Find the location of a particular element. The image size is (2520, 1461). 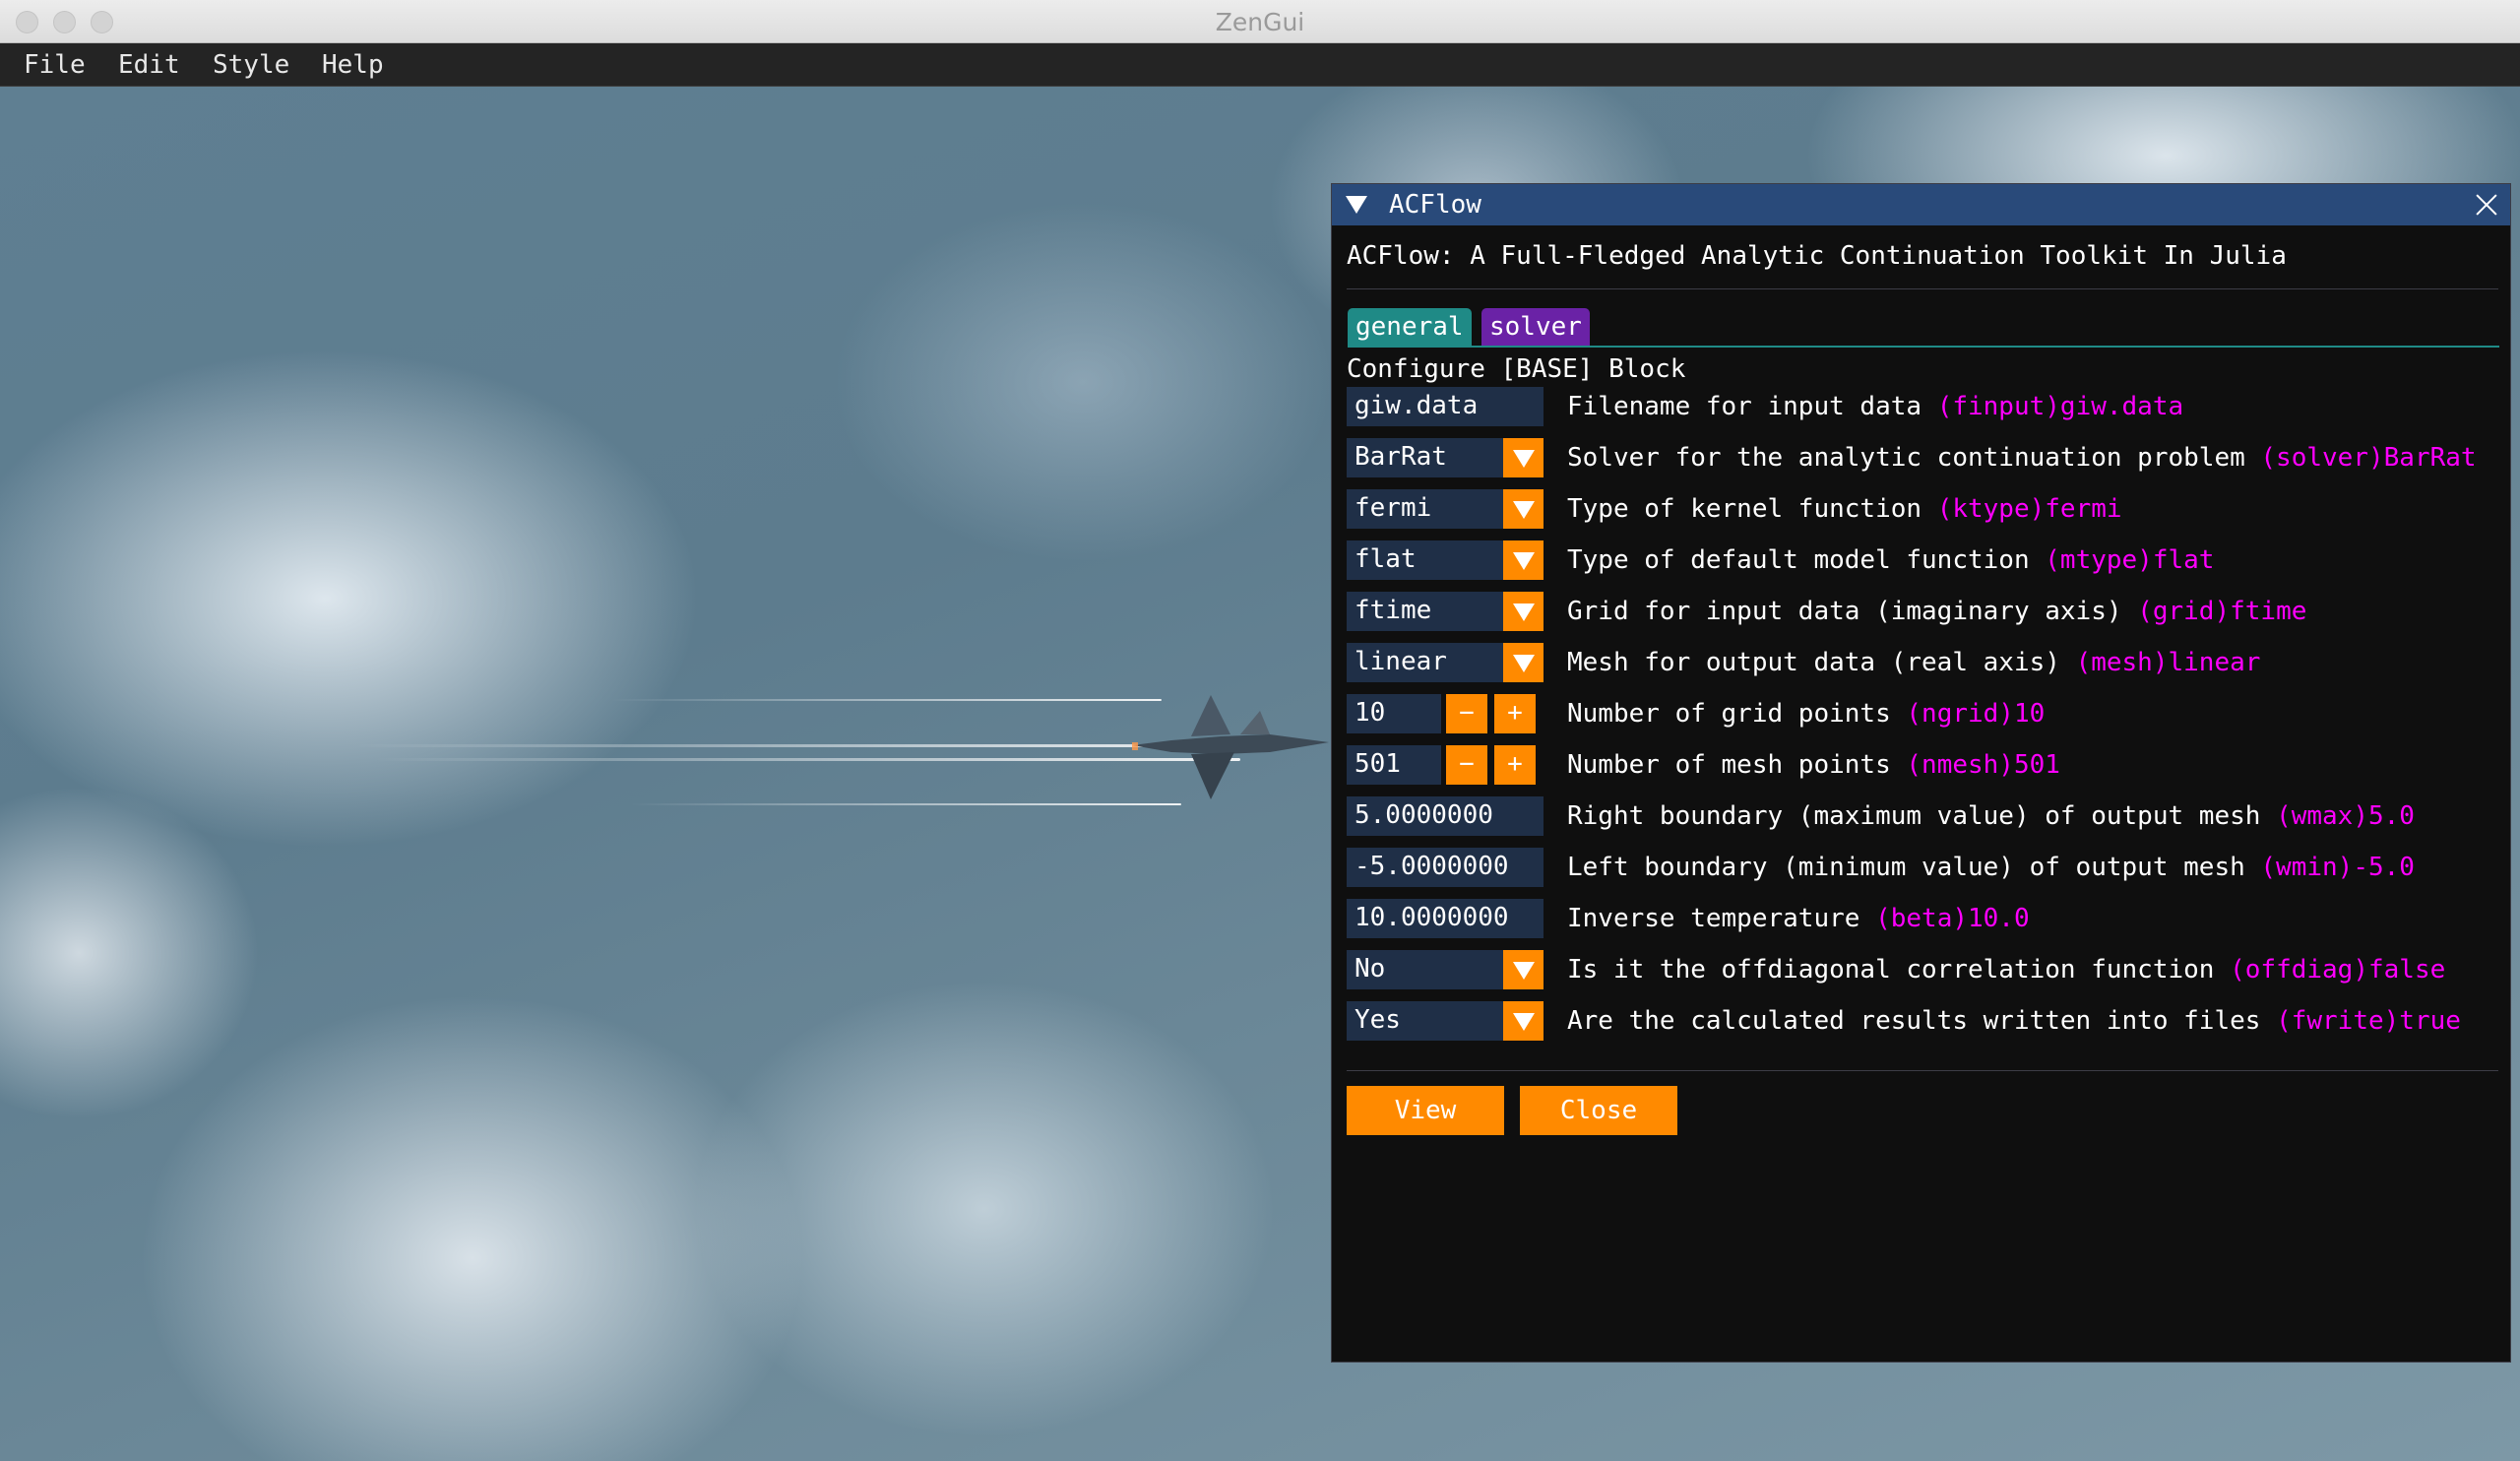

wmax-value: 5.0000000 is located at coordinates (1423, 815).